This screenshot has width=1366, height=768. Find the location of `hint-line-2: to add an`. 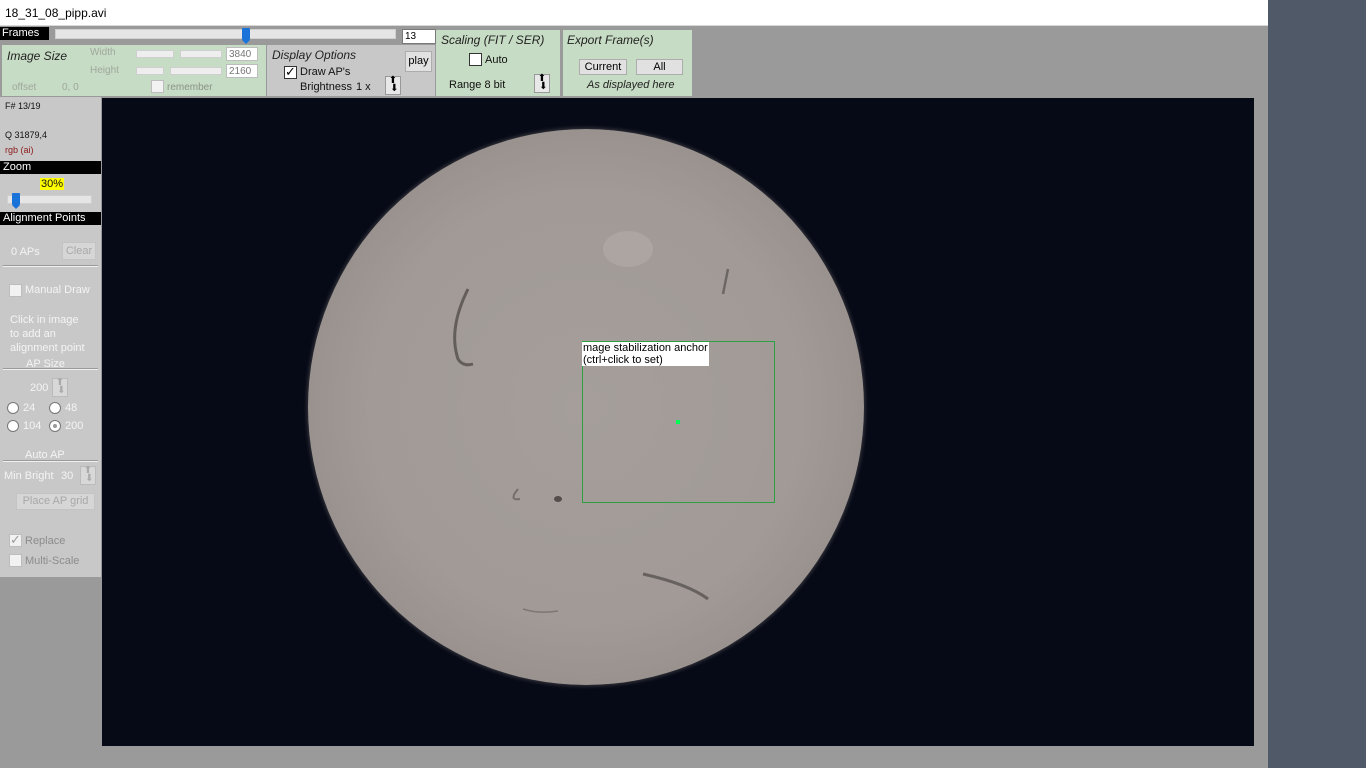

hint-line-2: to add an is located at coordinates (33, 334).